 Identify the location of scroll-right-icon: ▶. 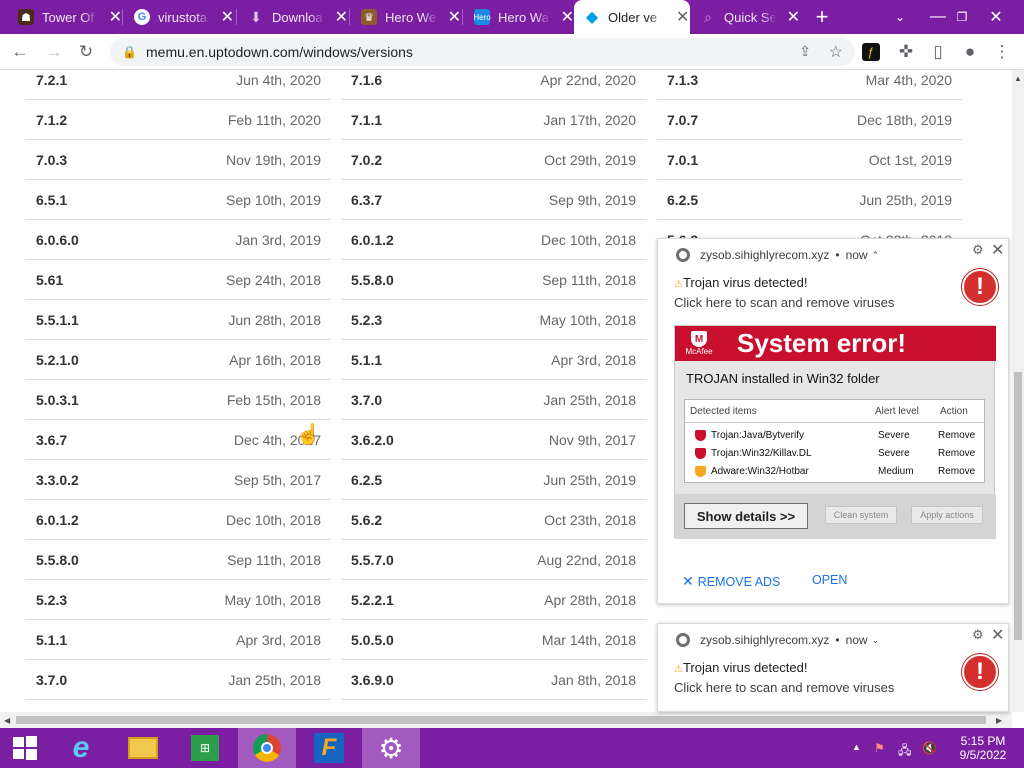
(999, 720).